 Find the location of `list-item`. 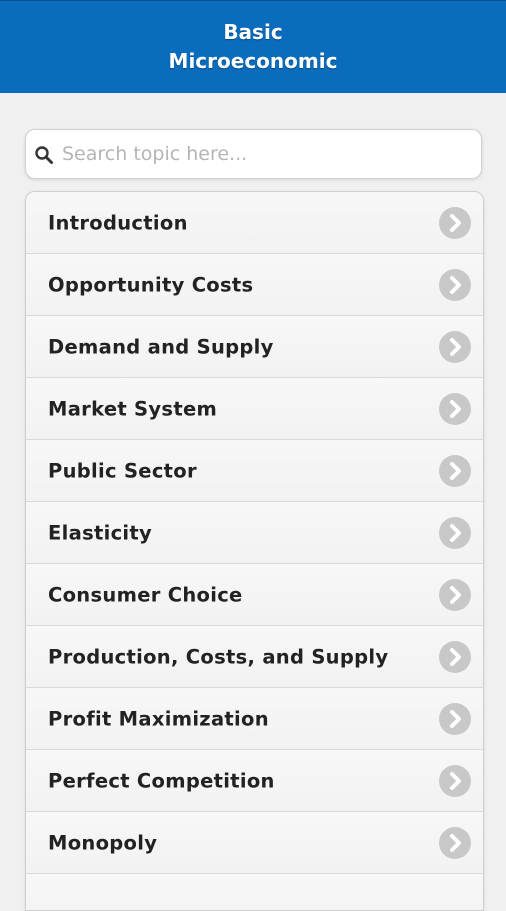

list-item is located at coordinates (254, 892).